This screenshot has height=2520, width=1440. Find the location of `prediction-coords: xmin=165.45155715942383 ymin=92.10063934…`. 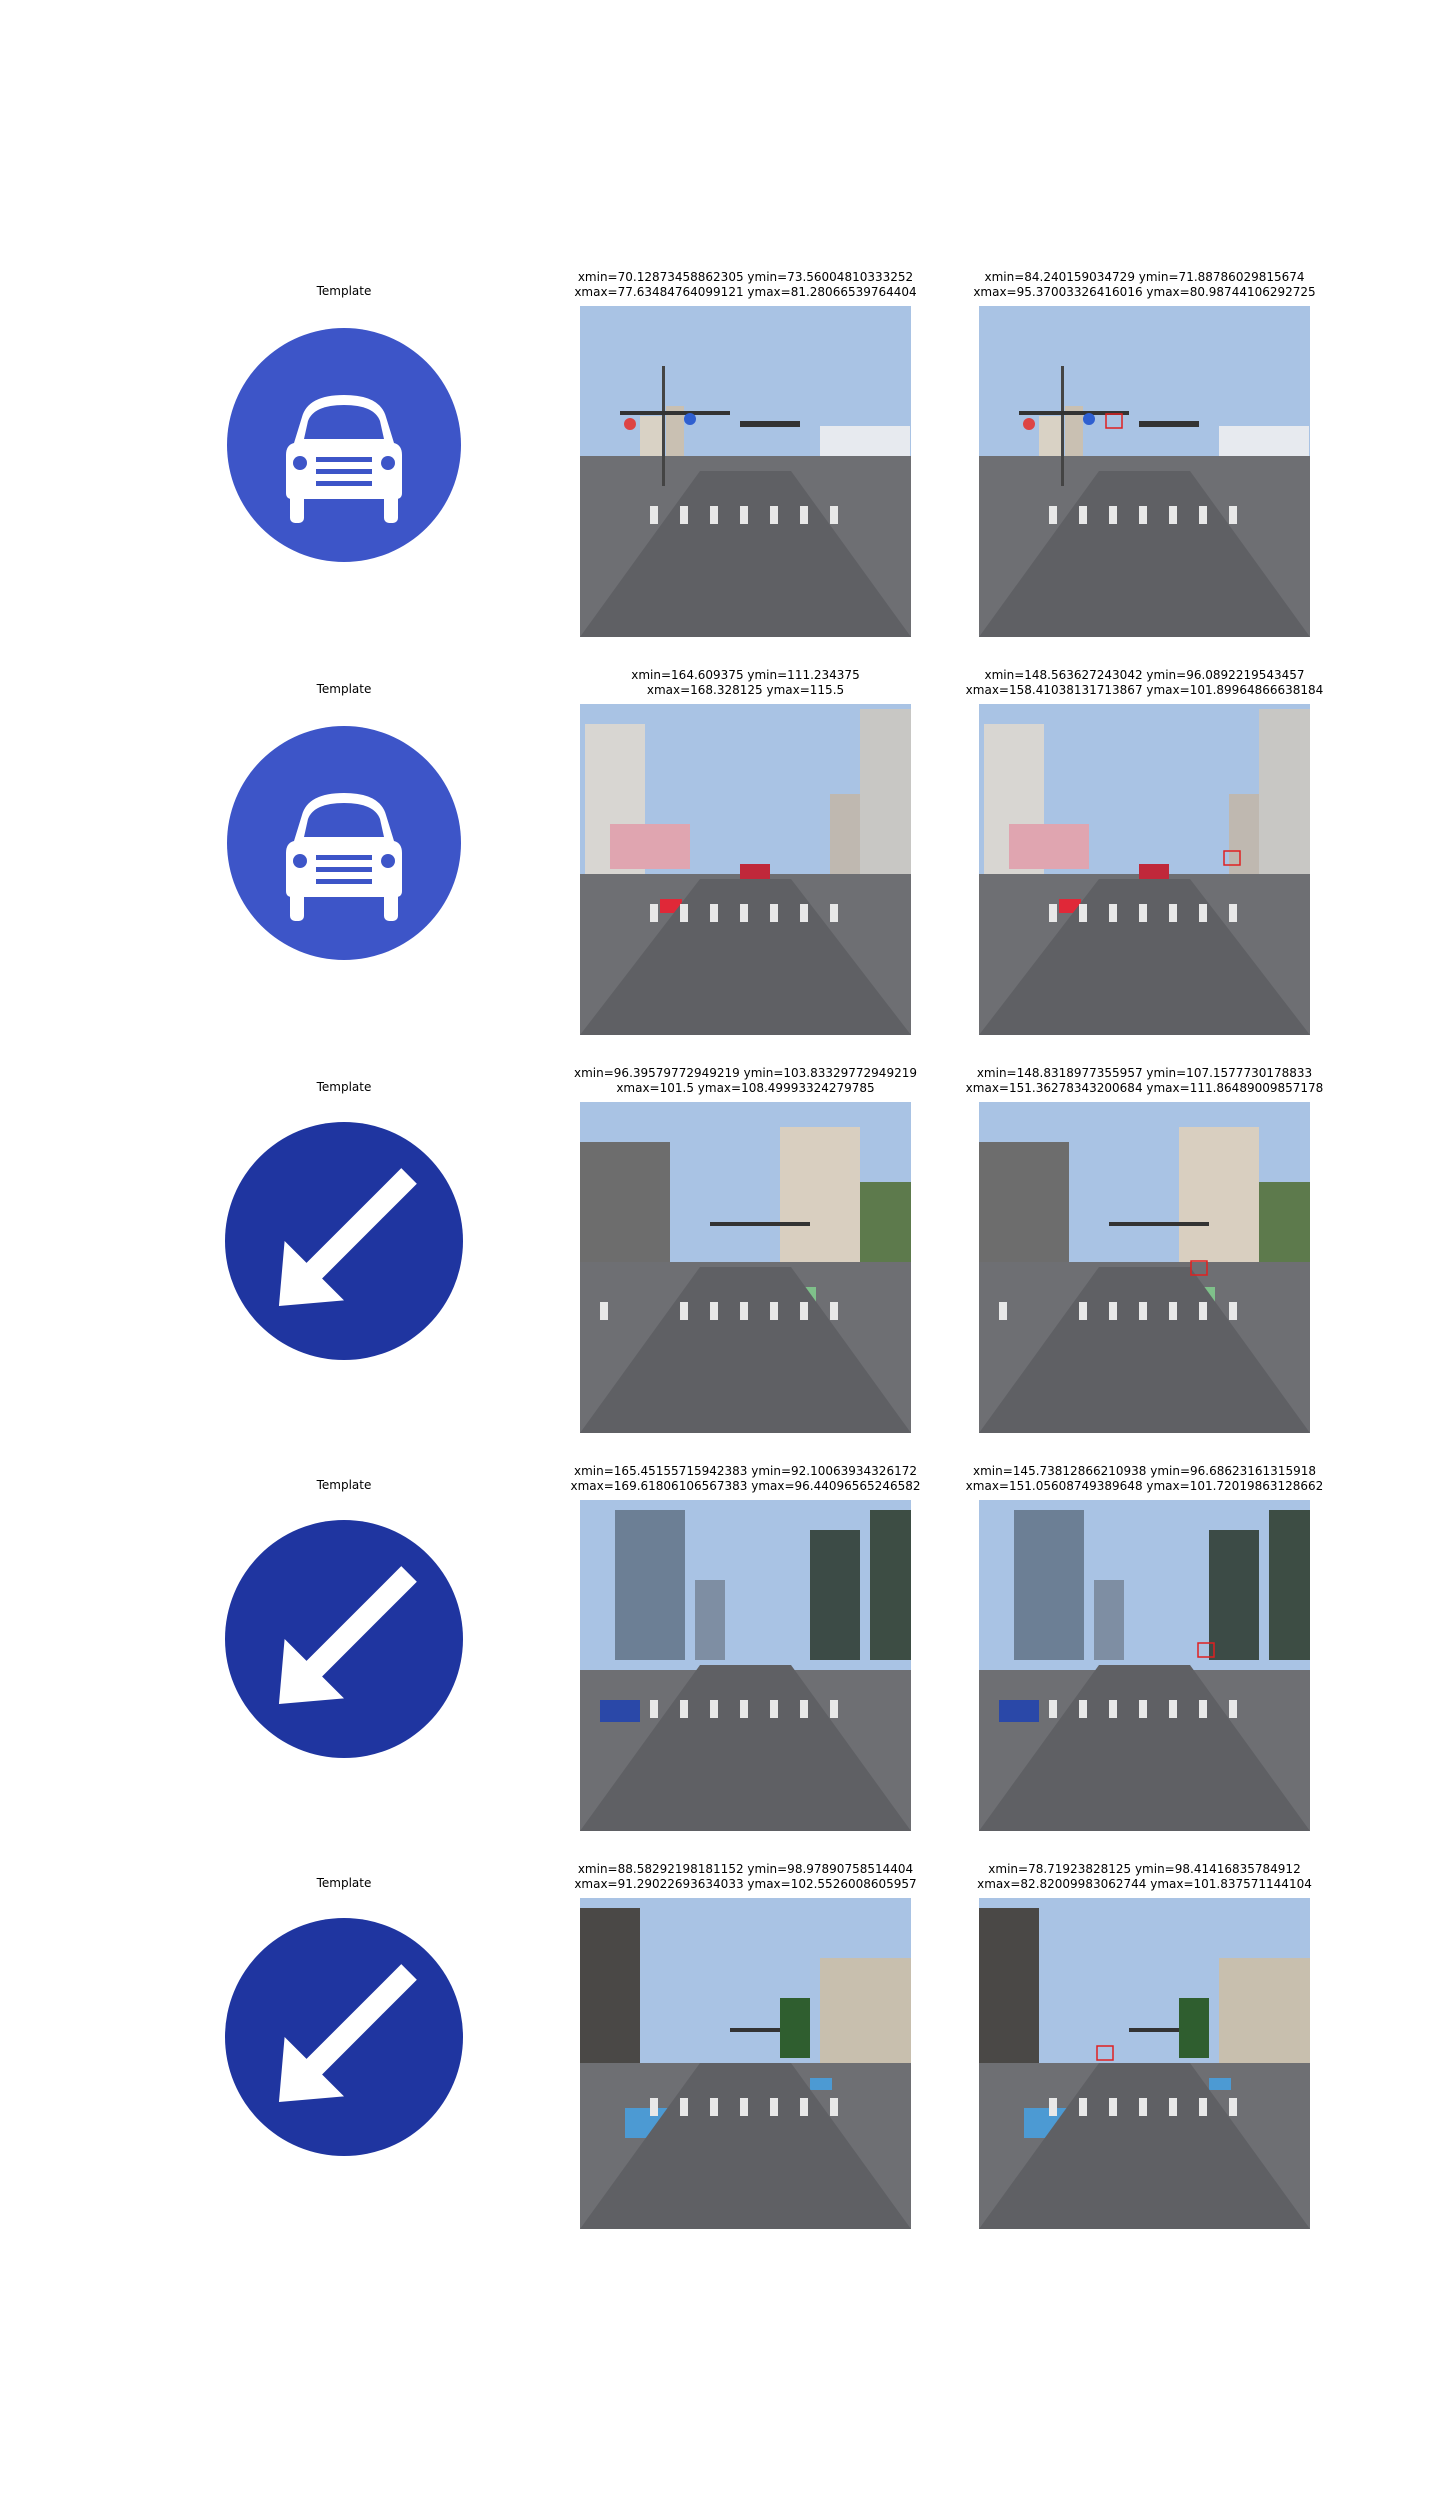

prediction-coords: xmin=165.45155715942383 ymin=92.10063934… is located at coordinates (745, 1479).